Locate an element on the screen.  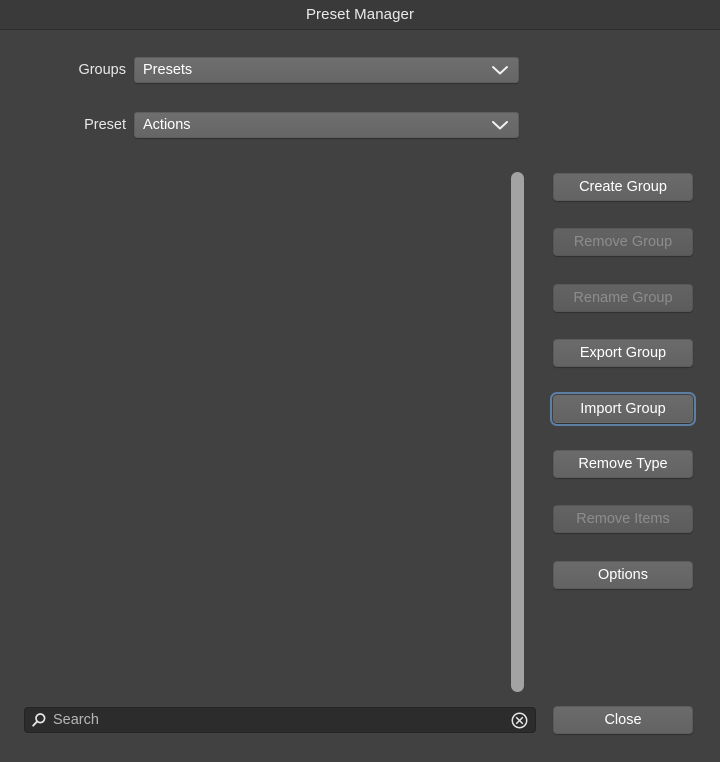
close-button: Close is located at coordinates (623, 720).